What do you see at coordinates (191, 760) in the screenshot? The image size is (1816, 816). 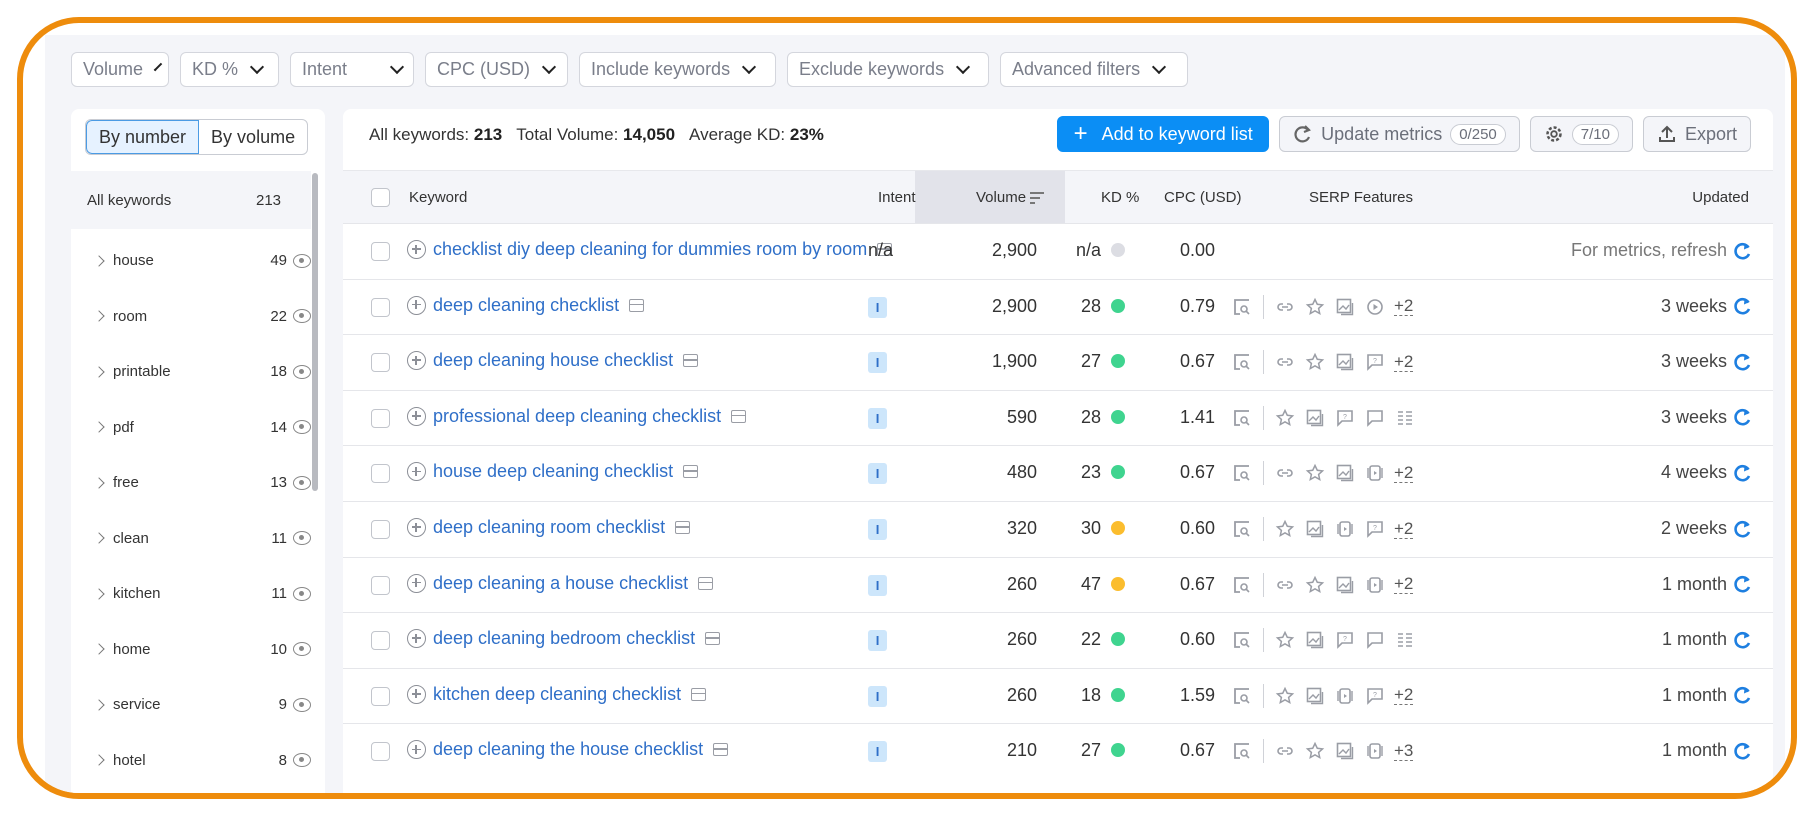 I see `keyword-group-item: hotel 8` at bounding box center [191, 760].